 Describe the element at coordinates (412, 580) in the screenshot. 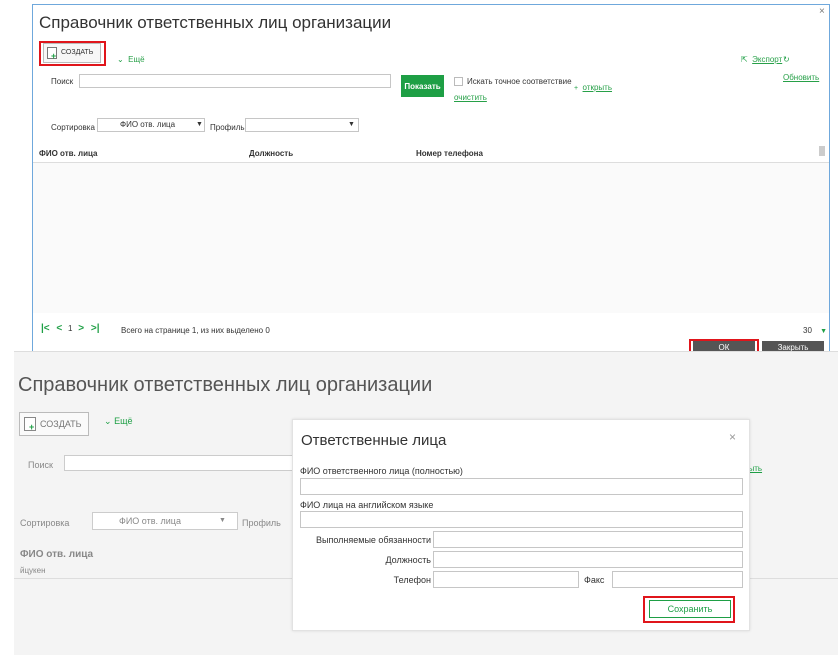

I see `phone-label: Телефон` at that location.